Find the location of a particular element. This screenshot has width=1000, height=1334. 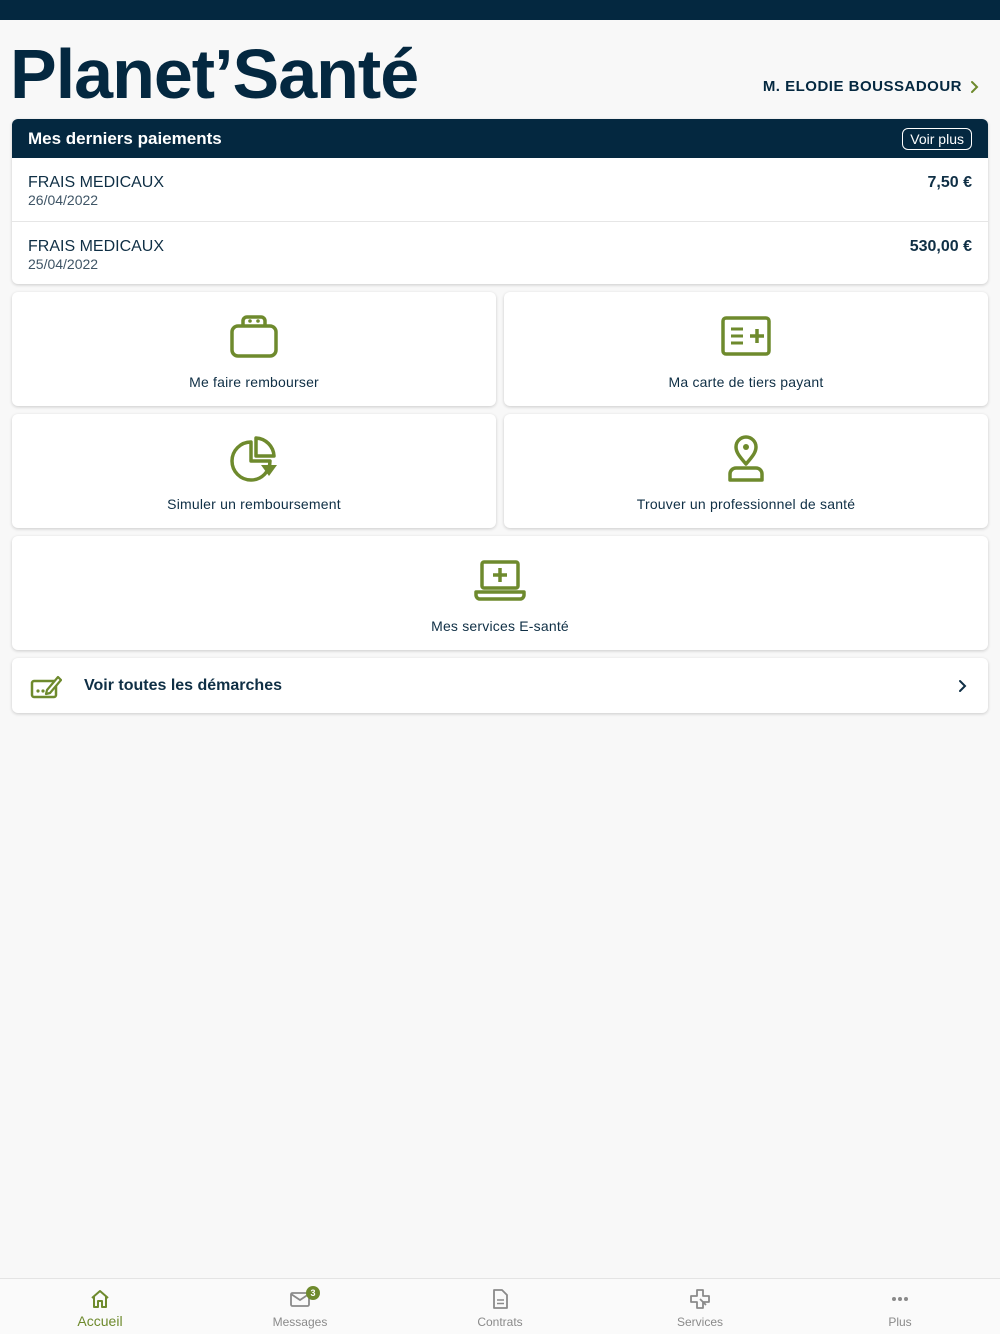

tile-trouver-professionnel: Trouver un professionnel de santé is located at coordinates (746, 471).